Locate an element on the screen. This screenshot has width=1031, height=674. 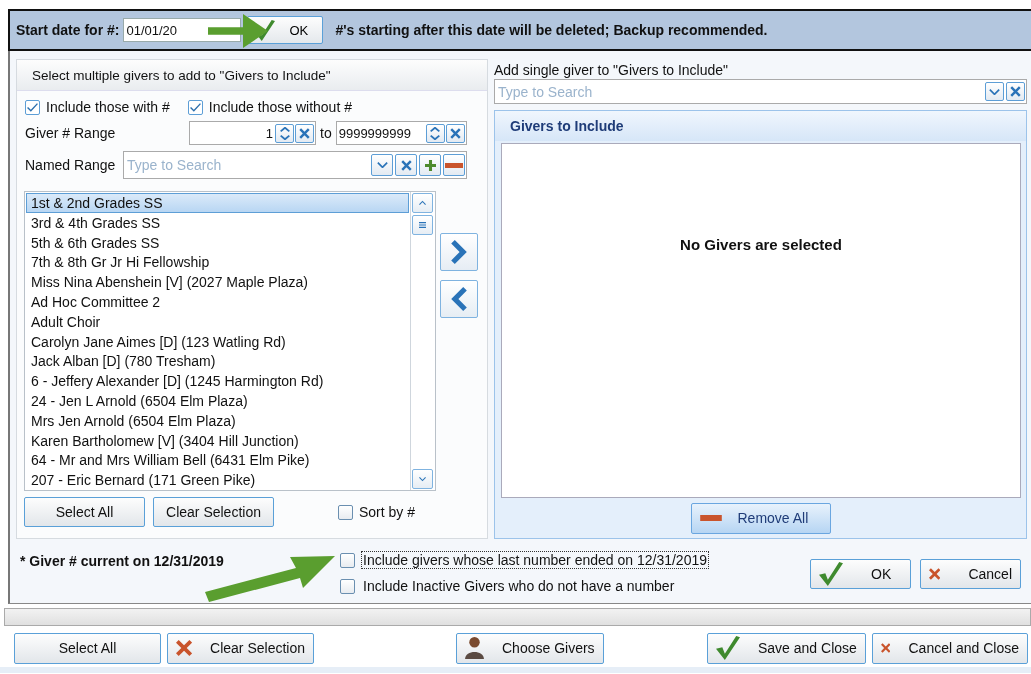
range-to-field: 9999999999 is located at coordinates (401, 133).